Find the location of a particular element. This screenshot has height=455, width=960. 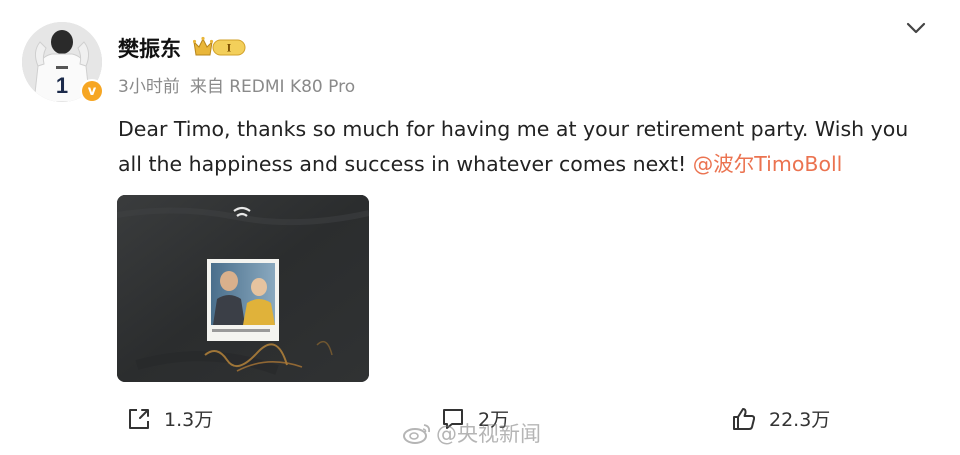

repost-button: 1.3万 is located at coordinates (169, 418).